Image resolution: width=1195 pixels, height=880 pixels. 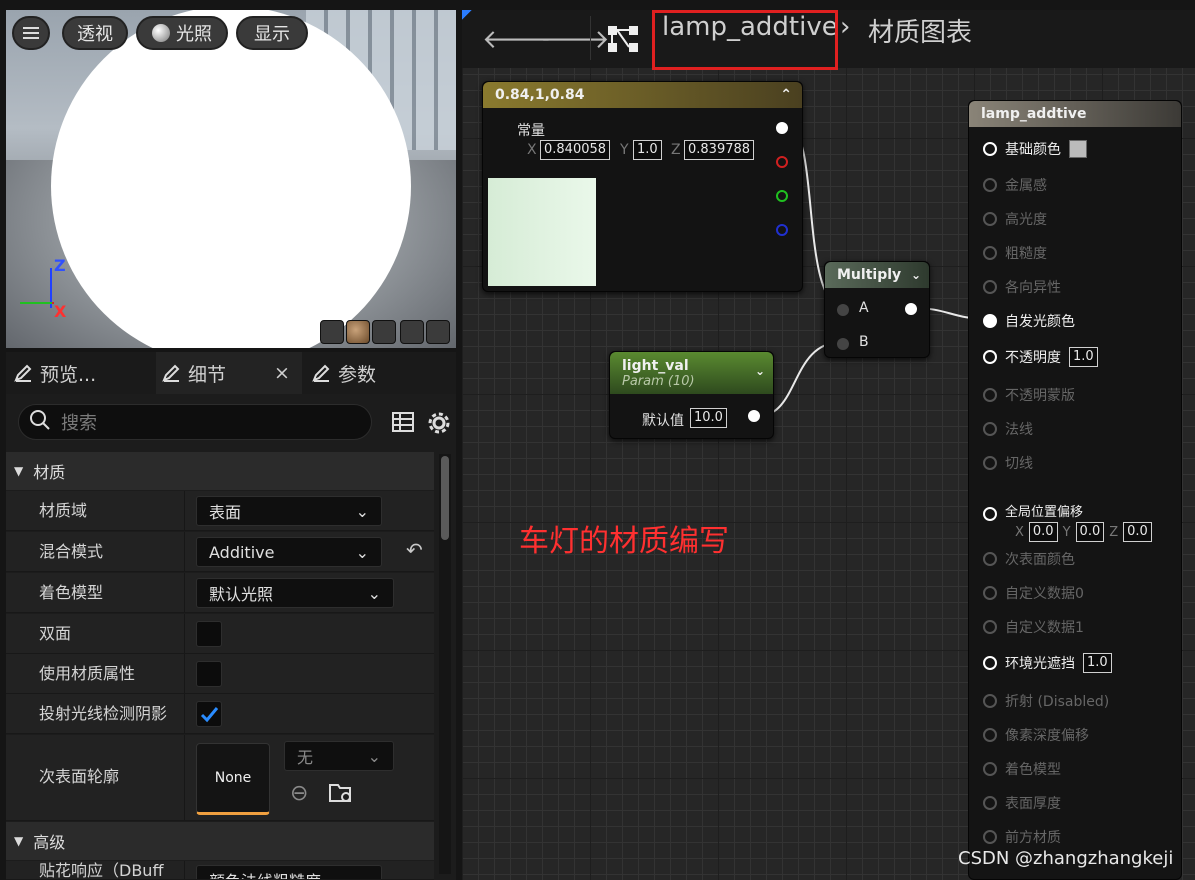 What do you see at coordinates (1040, 357) in the screenshot?
I see `pin-opacity: 不透明度 1.0` at bounding box center [1040, 357].